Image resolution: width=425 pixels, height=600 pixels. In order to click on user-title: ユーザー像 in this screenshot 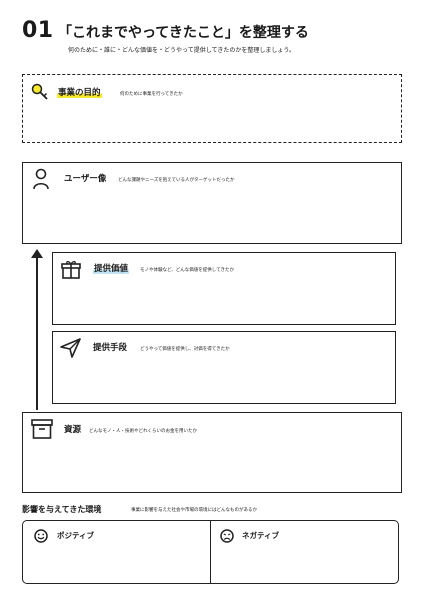, I will do `click(85, 179)`.